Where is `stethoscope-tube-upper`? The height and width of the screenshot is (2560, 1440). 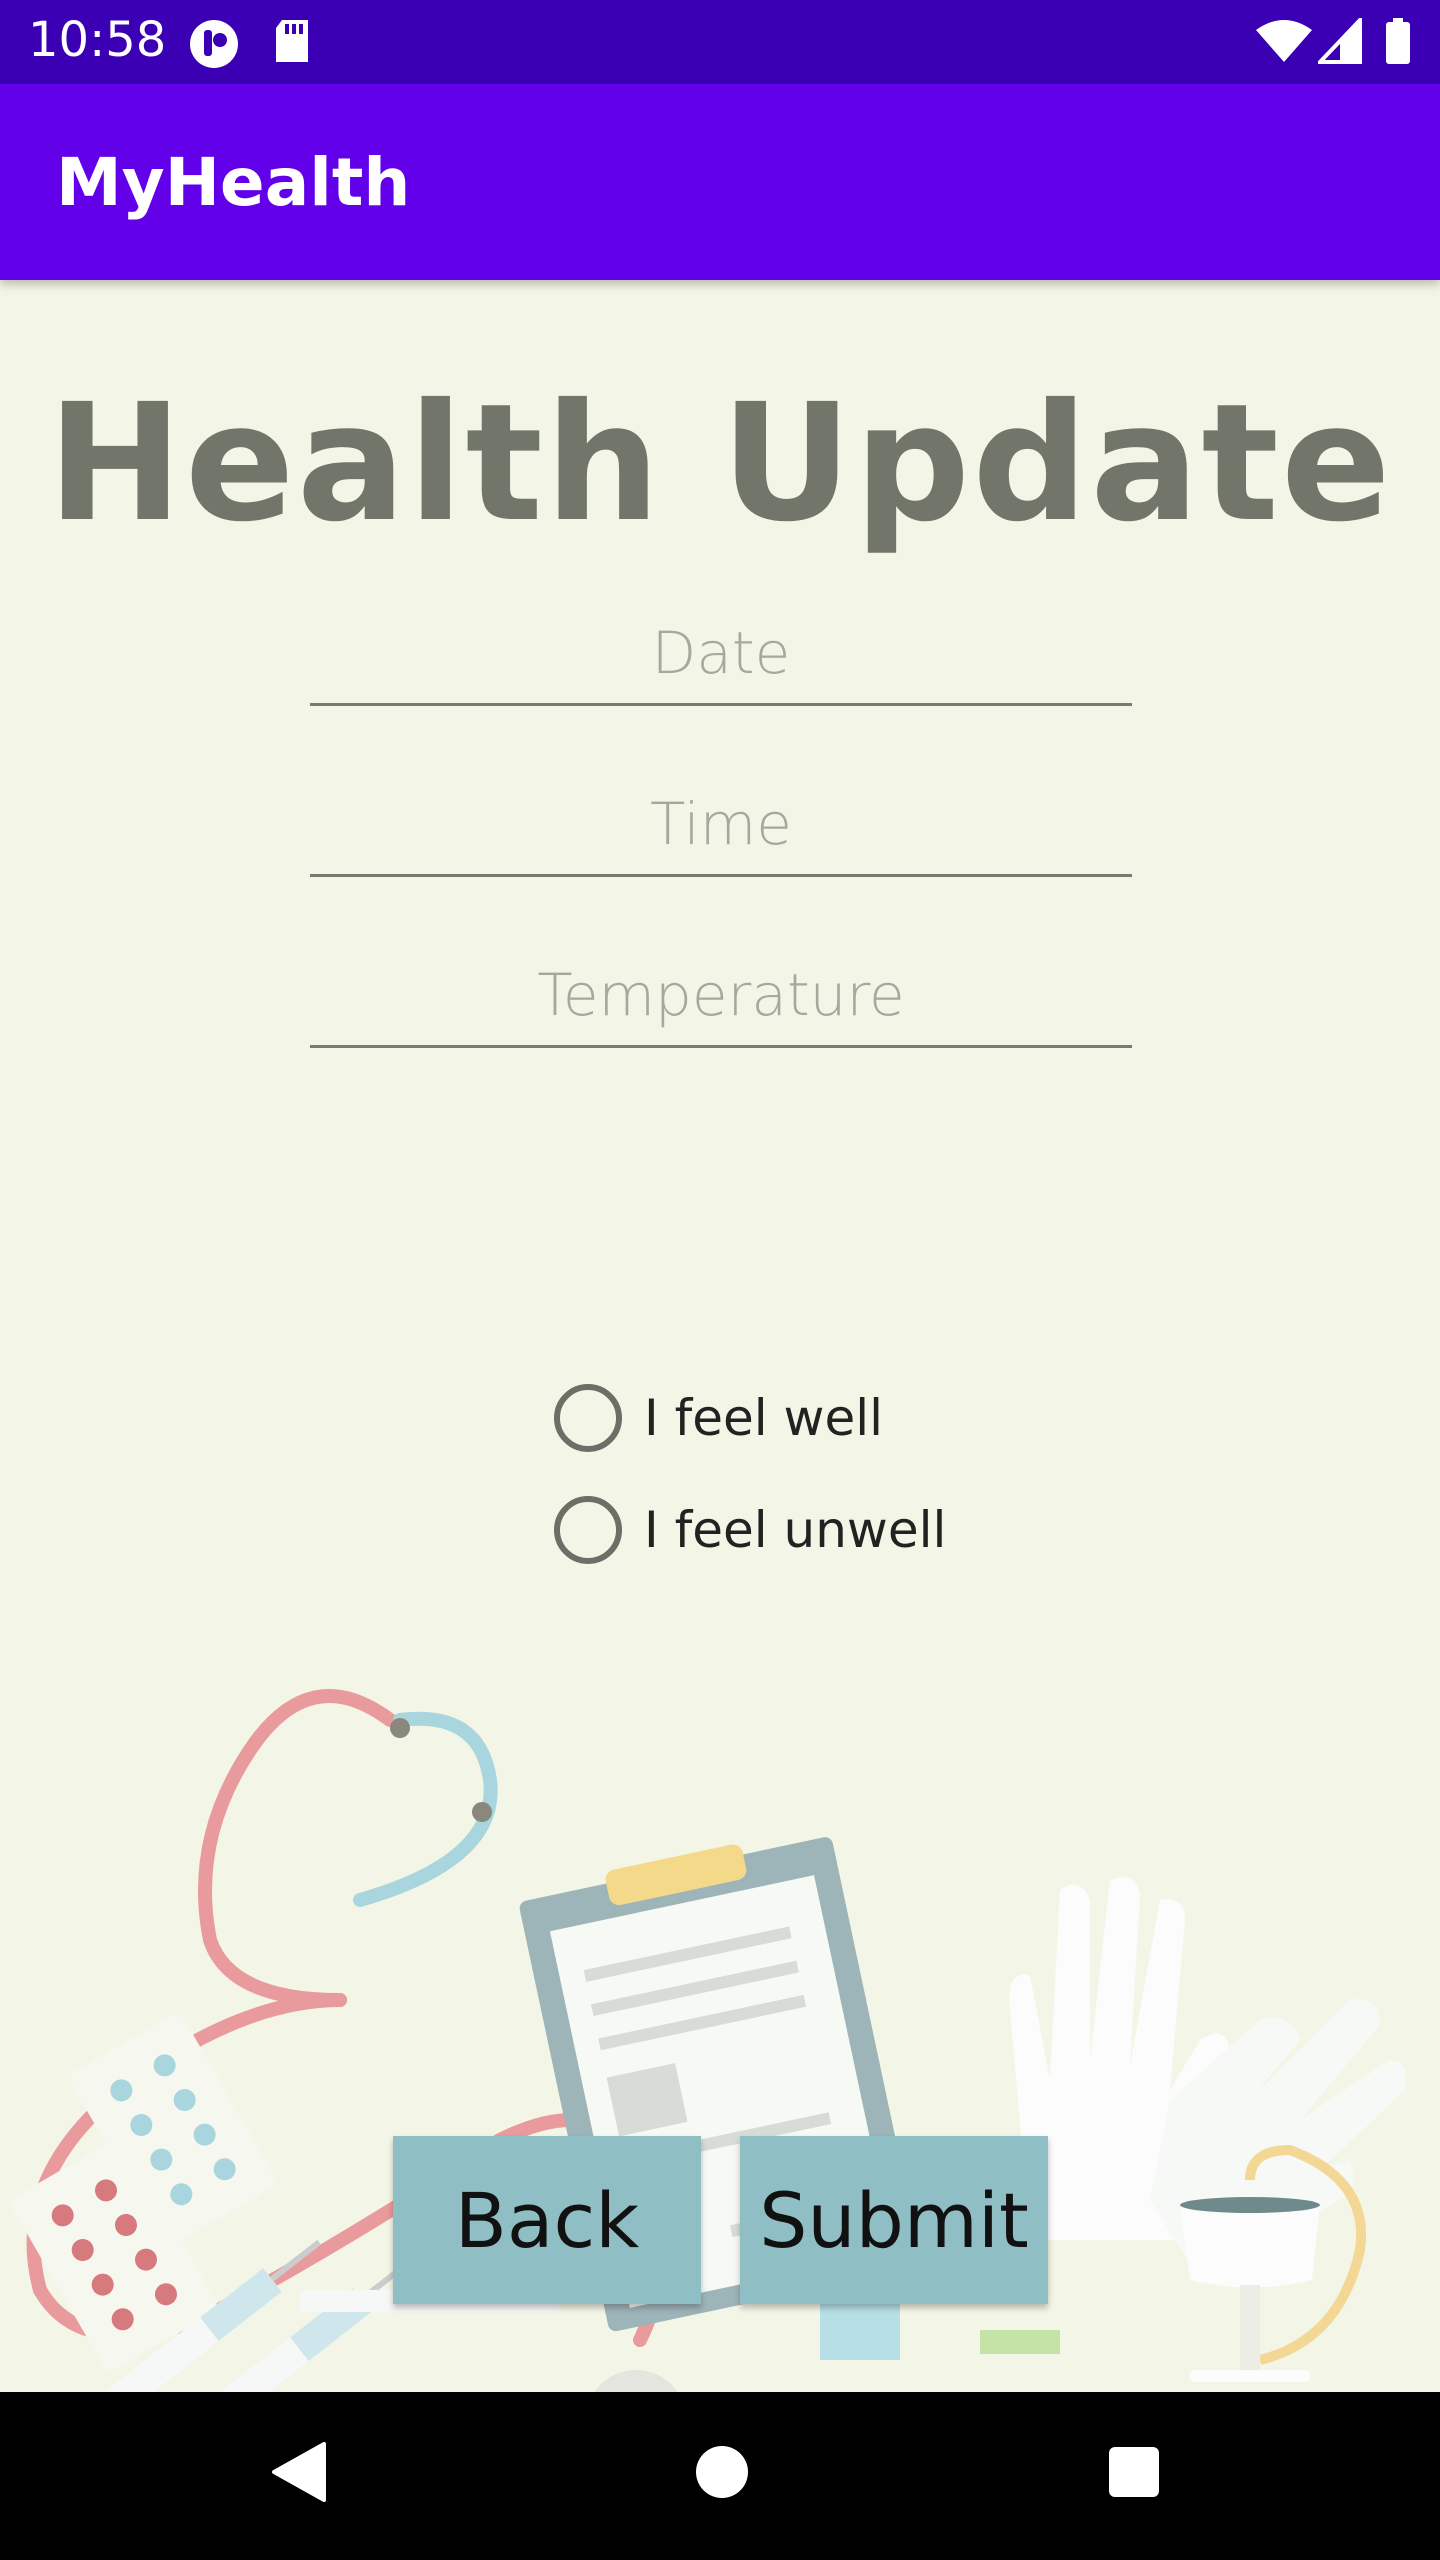
stethoscope-tube-upper is located at coordinates (297, 1848).